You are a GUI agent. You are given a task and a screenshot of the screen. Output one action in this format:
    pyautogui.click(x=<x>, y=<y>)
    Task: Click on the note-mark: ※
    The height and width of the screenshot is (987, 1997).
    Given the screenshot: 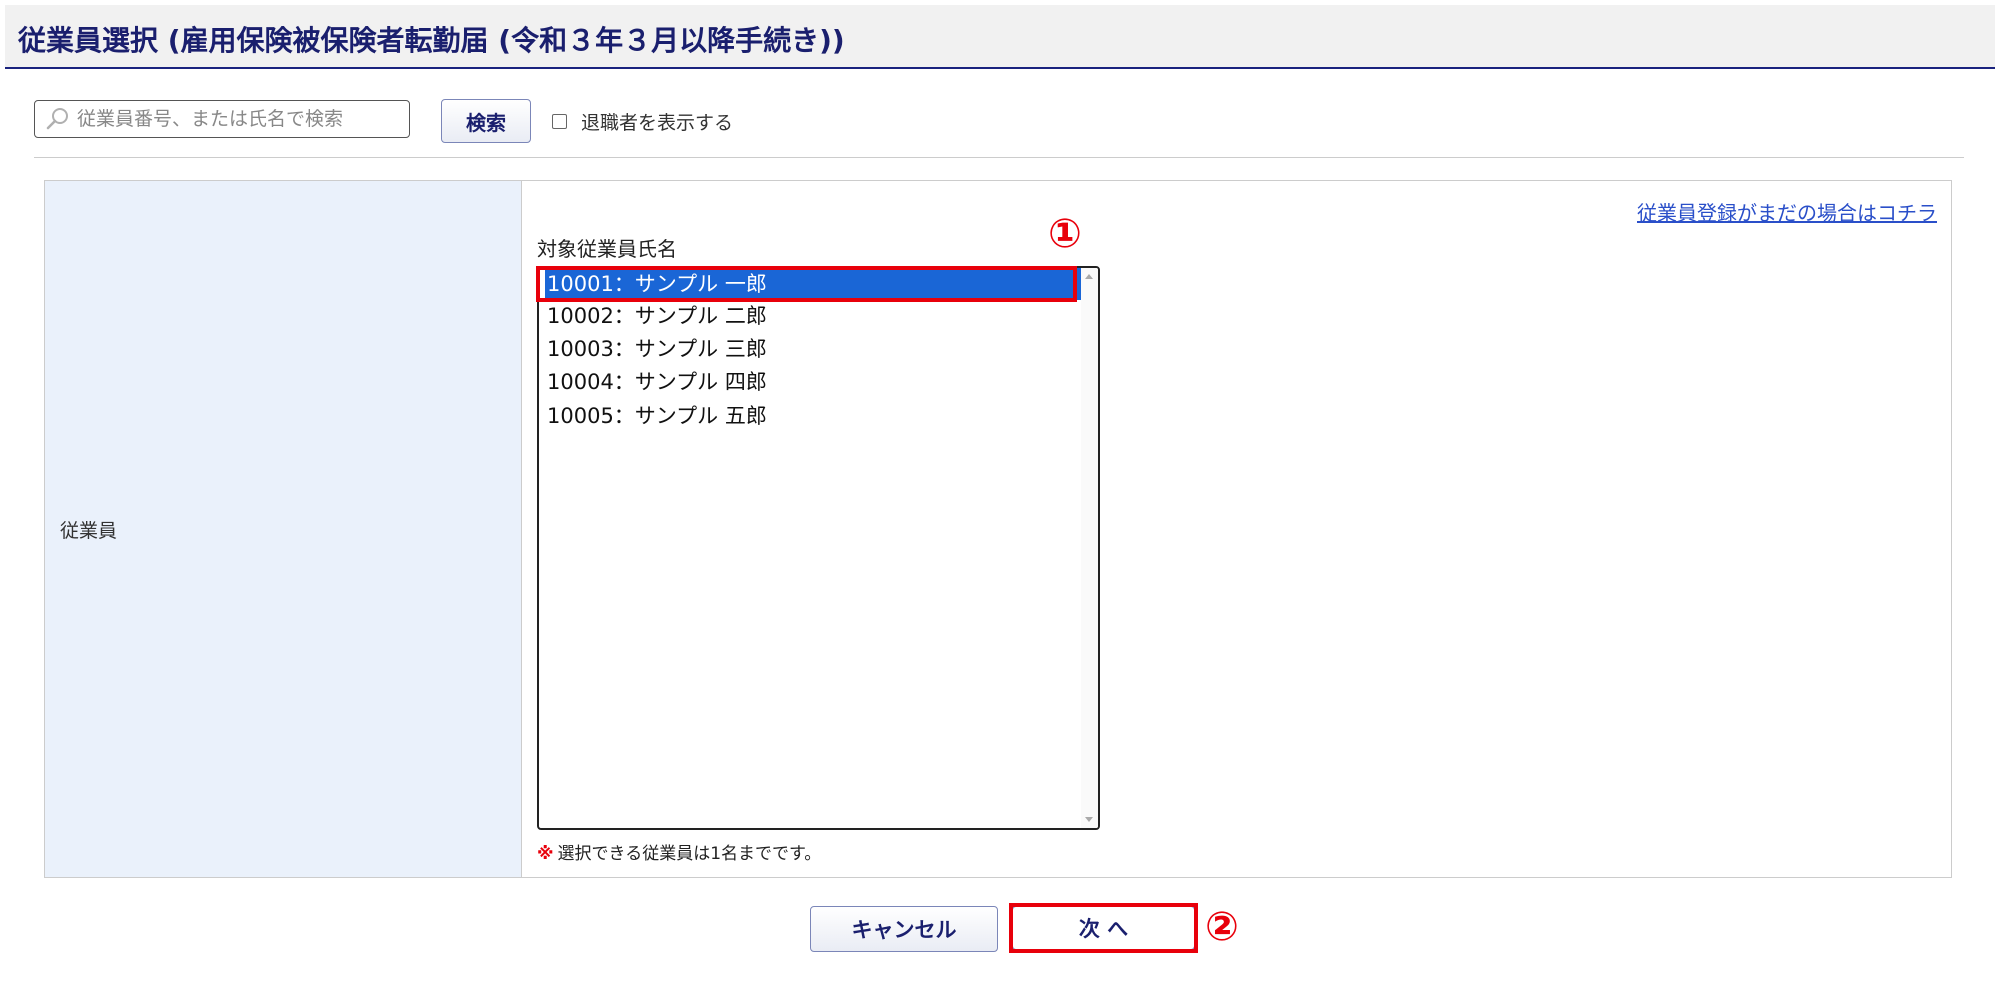 What is the action you would take?
    pyautogui.click(x=545, y=854)
    